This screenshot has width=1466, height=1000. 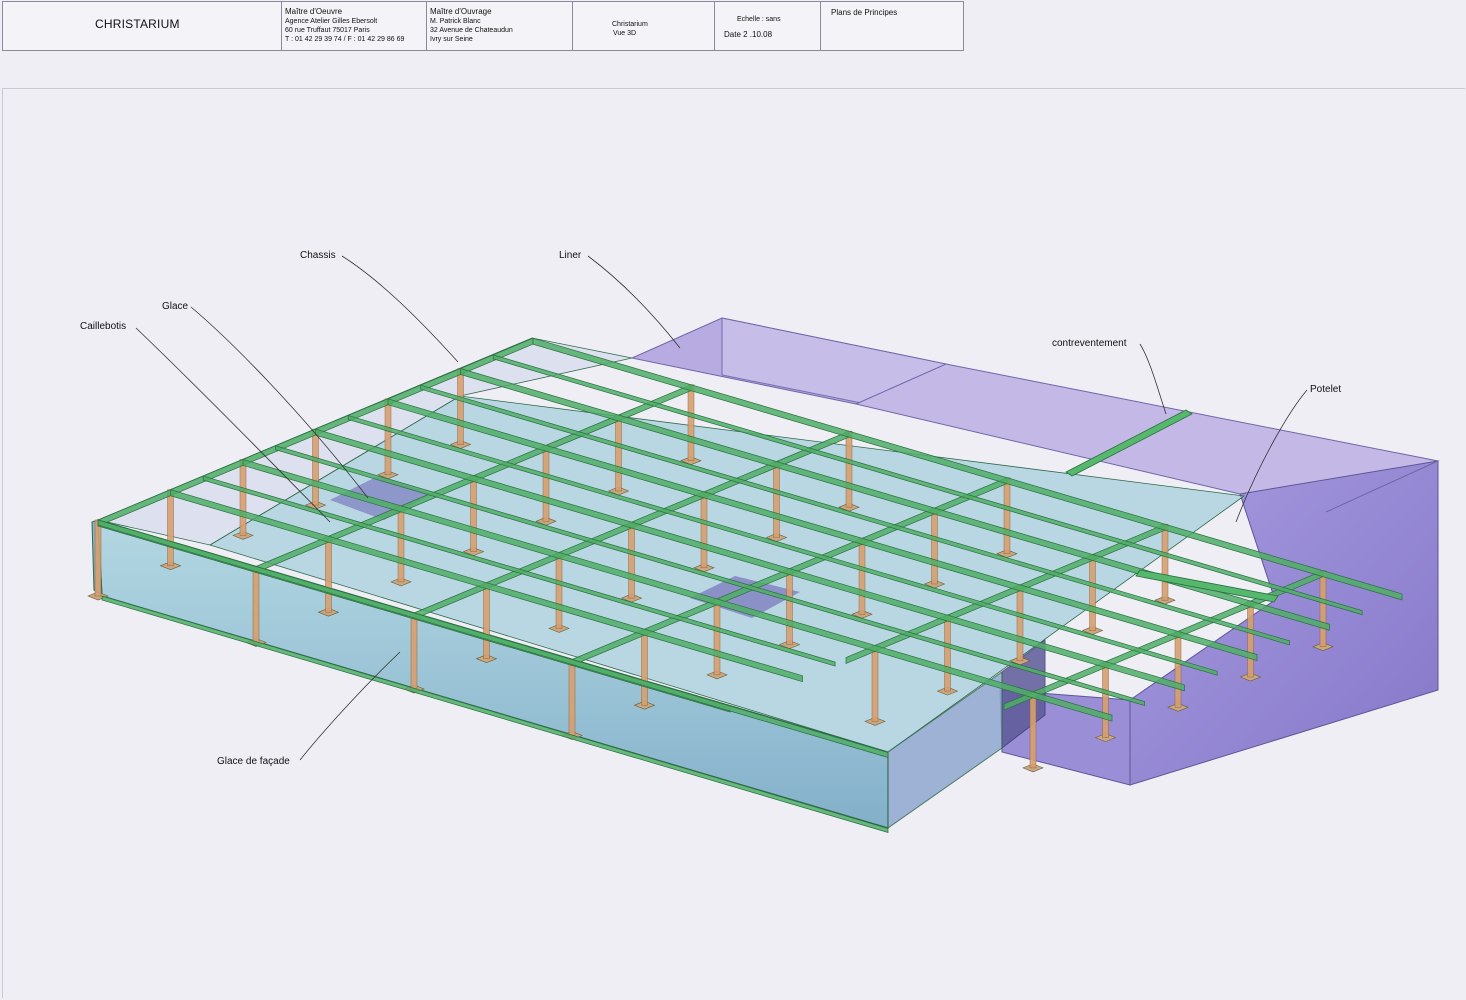 I want to click on leader-chassis, so click(x=400, y=309).